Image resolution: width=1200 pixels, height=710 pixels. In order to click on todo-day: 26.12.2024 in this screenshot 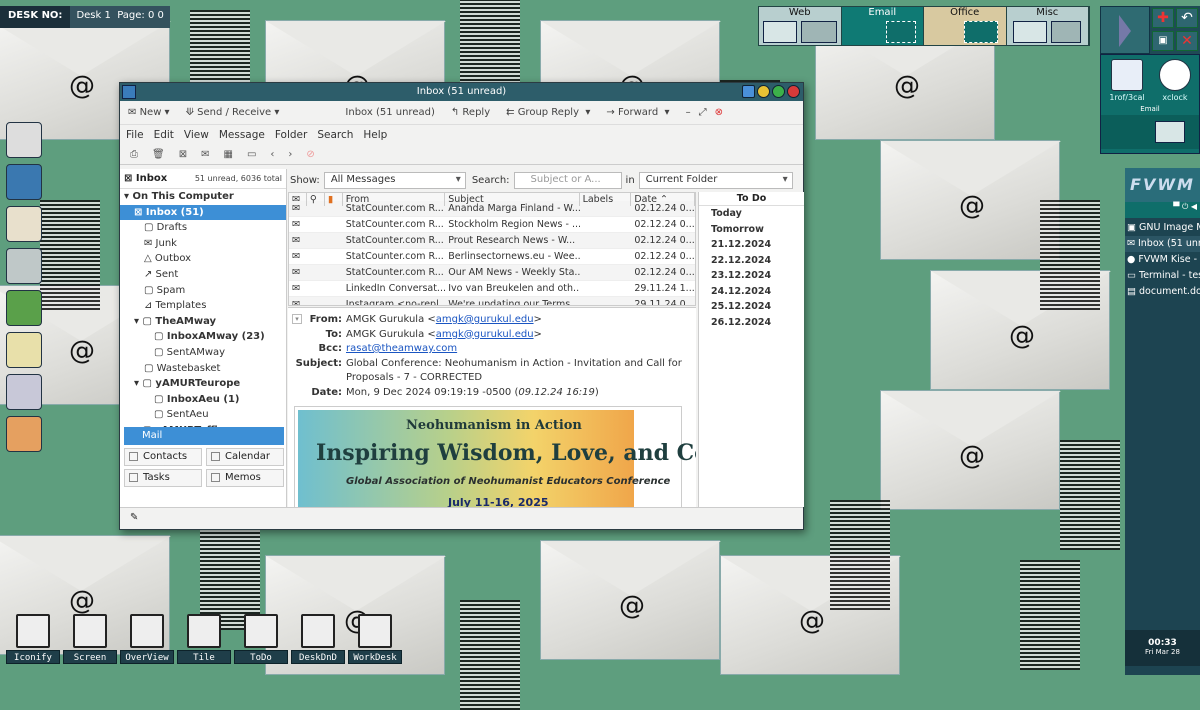, I will do `click(751, 323)`.